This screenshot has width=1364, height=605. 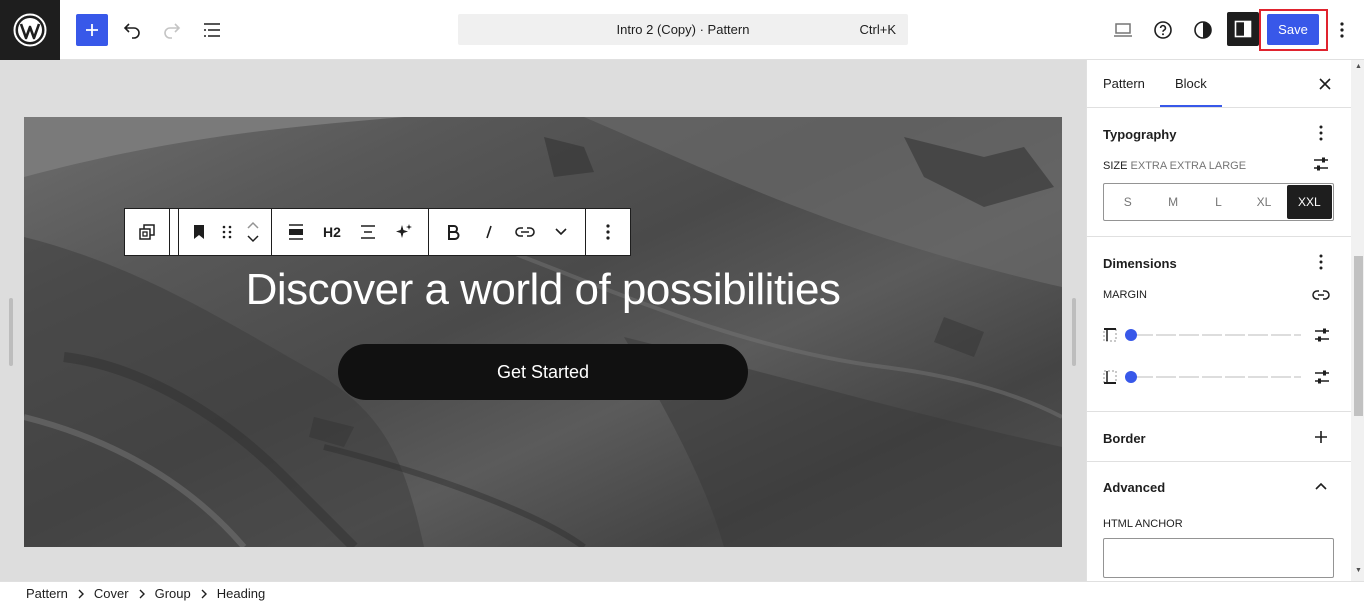 I want to click on margin-top-slider-thumb, so click(x=1131, y=335).